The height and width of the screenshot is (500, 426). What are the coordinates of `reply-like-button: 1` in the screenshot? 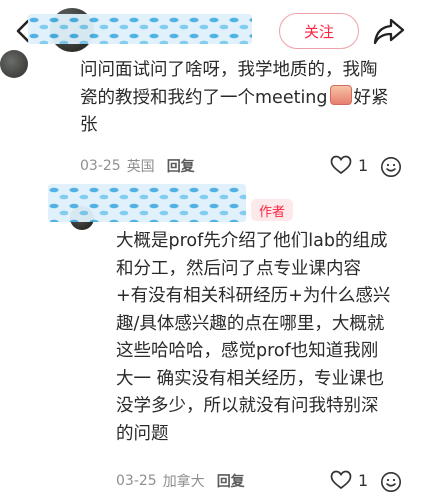 It's located at (349, 480).